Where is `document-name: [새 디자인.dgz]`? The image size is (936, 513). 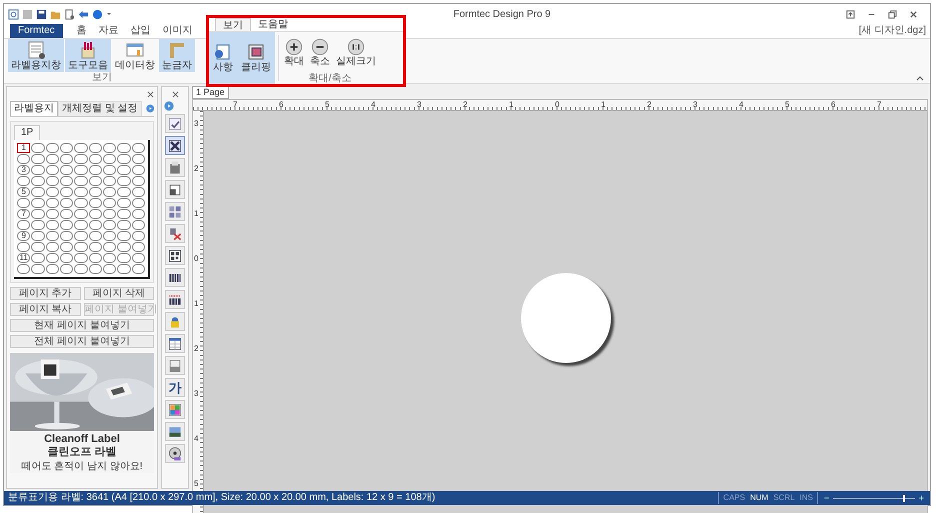
document-name: [새 디자인.dgz] is located at coordinates (892, 31).